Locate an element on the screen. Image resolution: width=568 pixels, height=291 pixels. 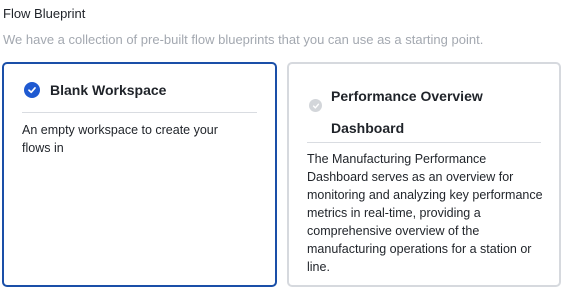
card-title: Blank Workspace is located at coordinates (108, 90).